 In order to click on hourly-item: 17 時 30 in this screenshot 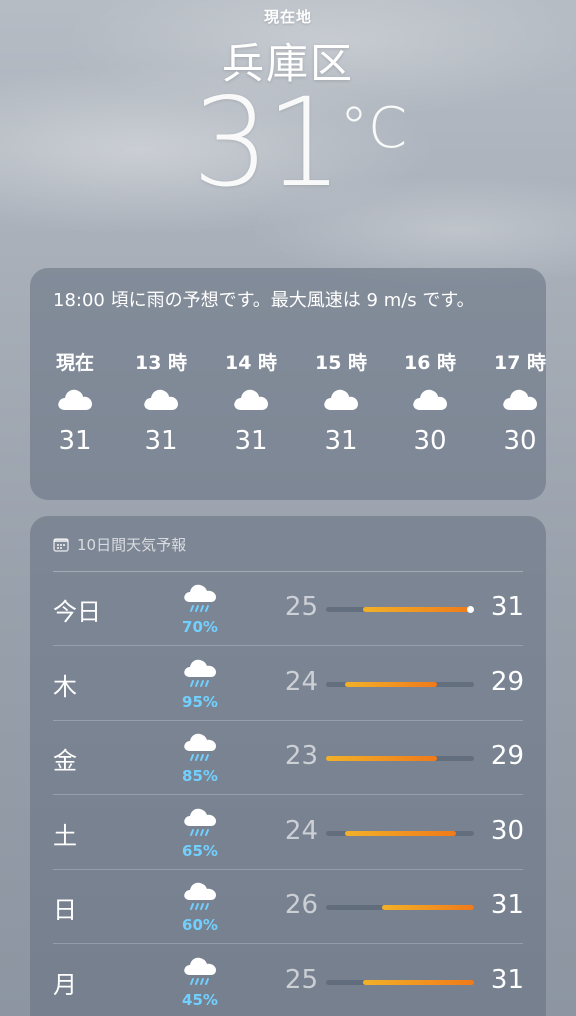, I will do `click(513, 402)`.